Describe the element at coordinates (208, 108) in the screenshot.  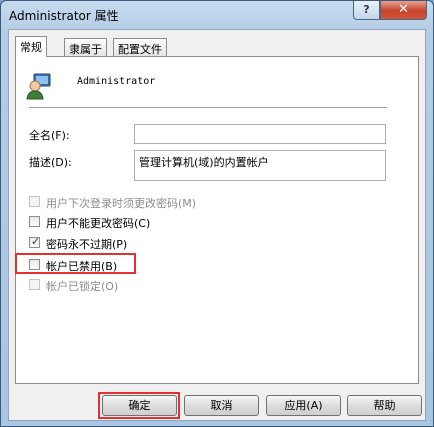
I see `separator` at that location.